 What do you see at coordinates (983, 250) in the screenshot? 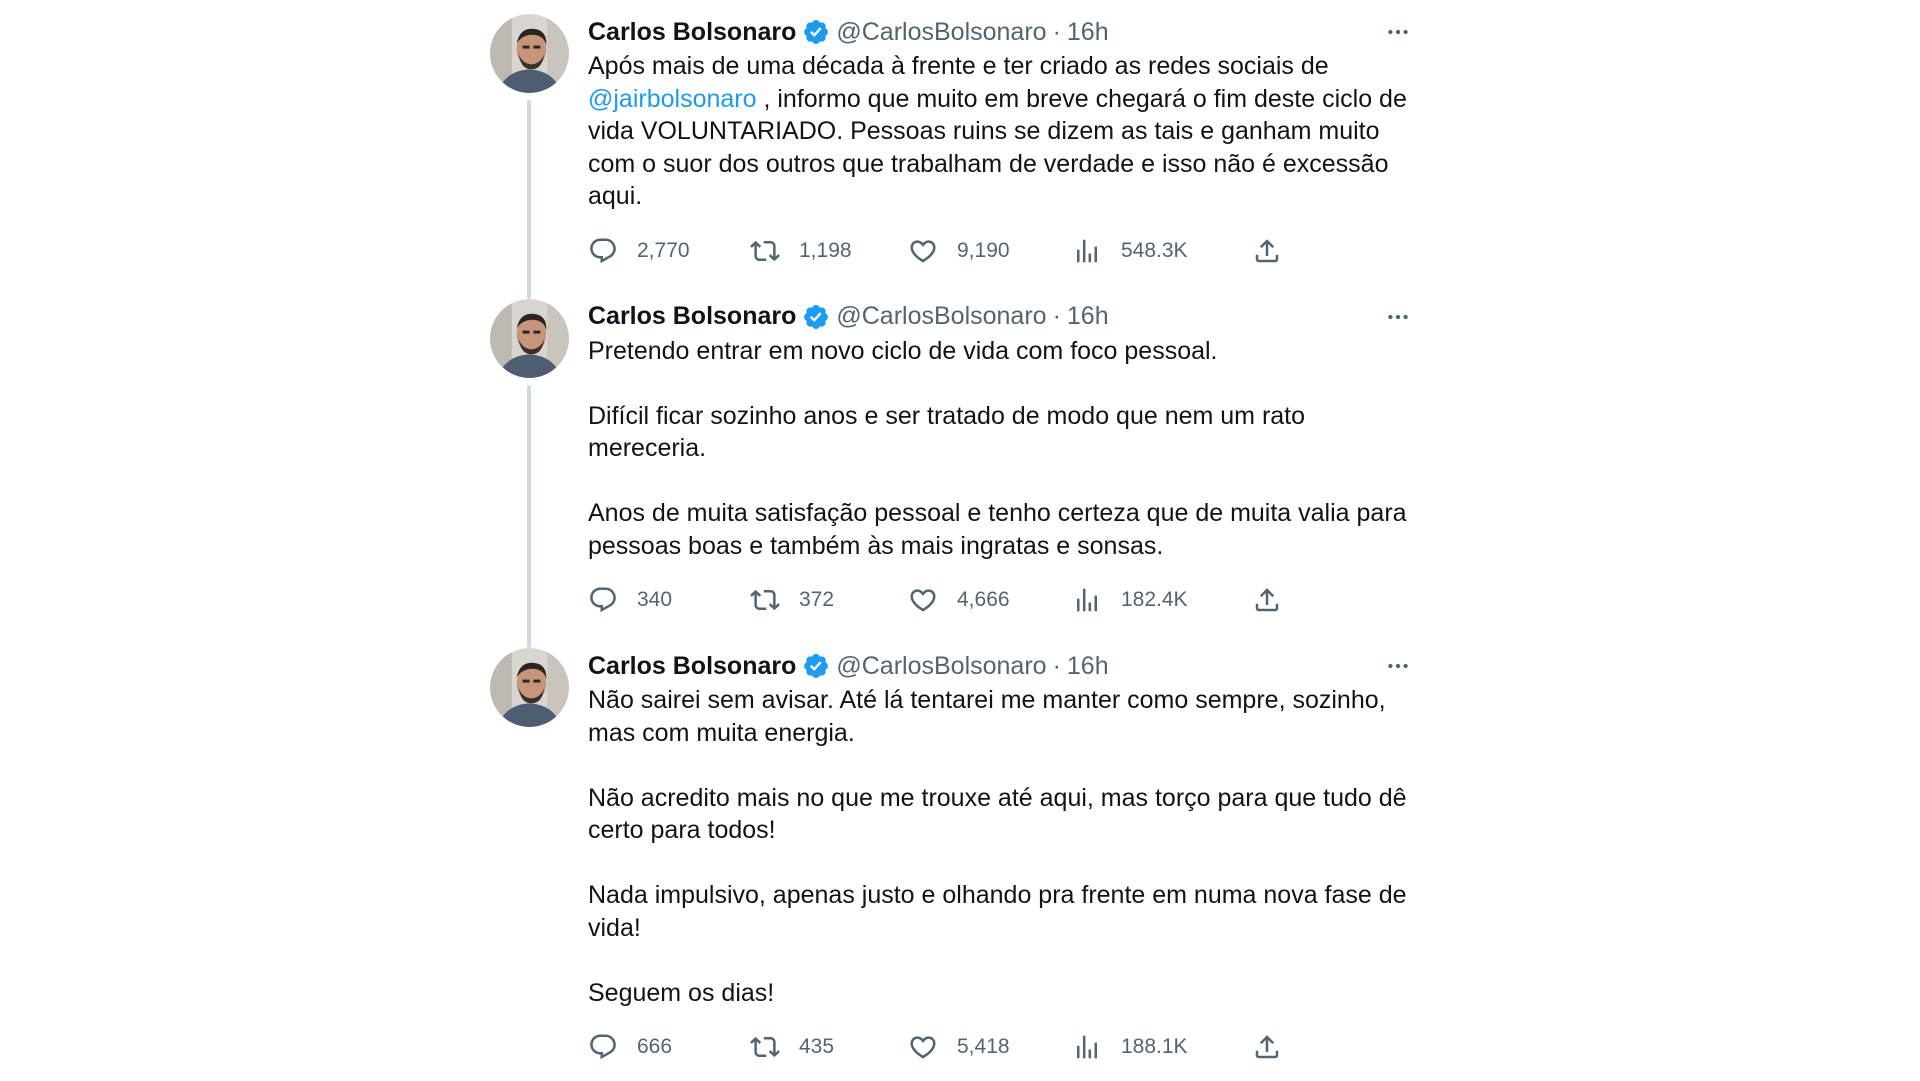
I see `like-count: 9,190` at bounding box center [983, 250].